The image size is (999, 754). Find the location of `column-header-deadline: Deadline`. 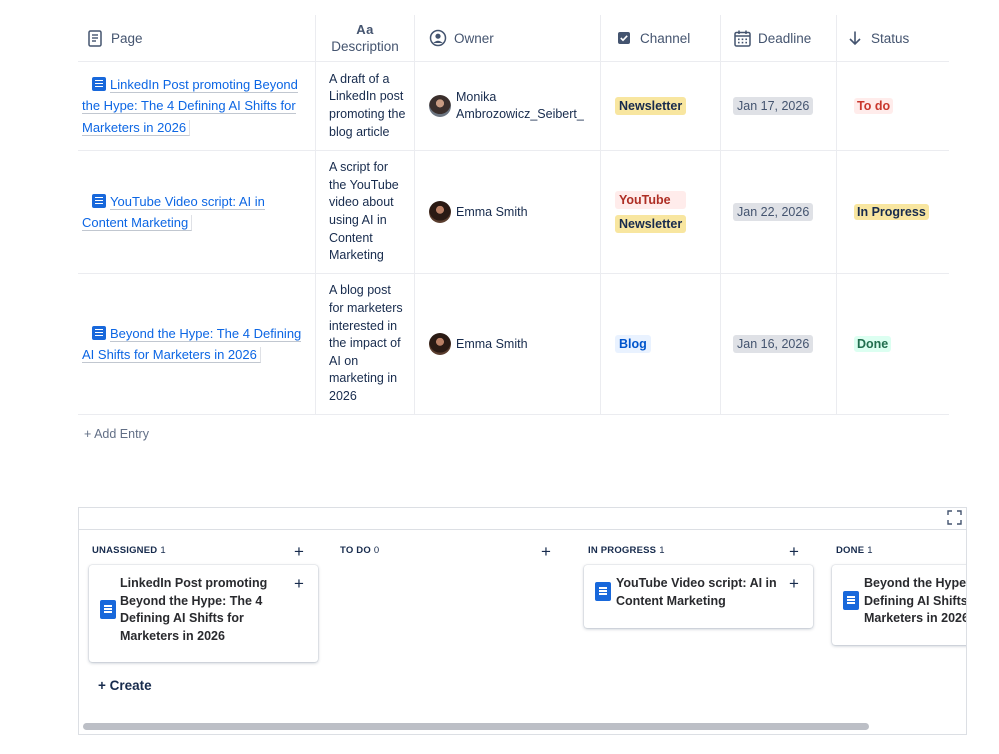

column-header-deadline: Deadline is located at coordinates (779, 38).